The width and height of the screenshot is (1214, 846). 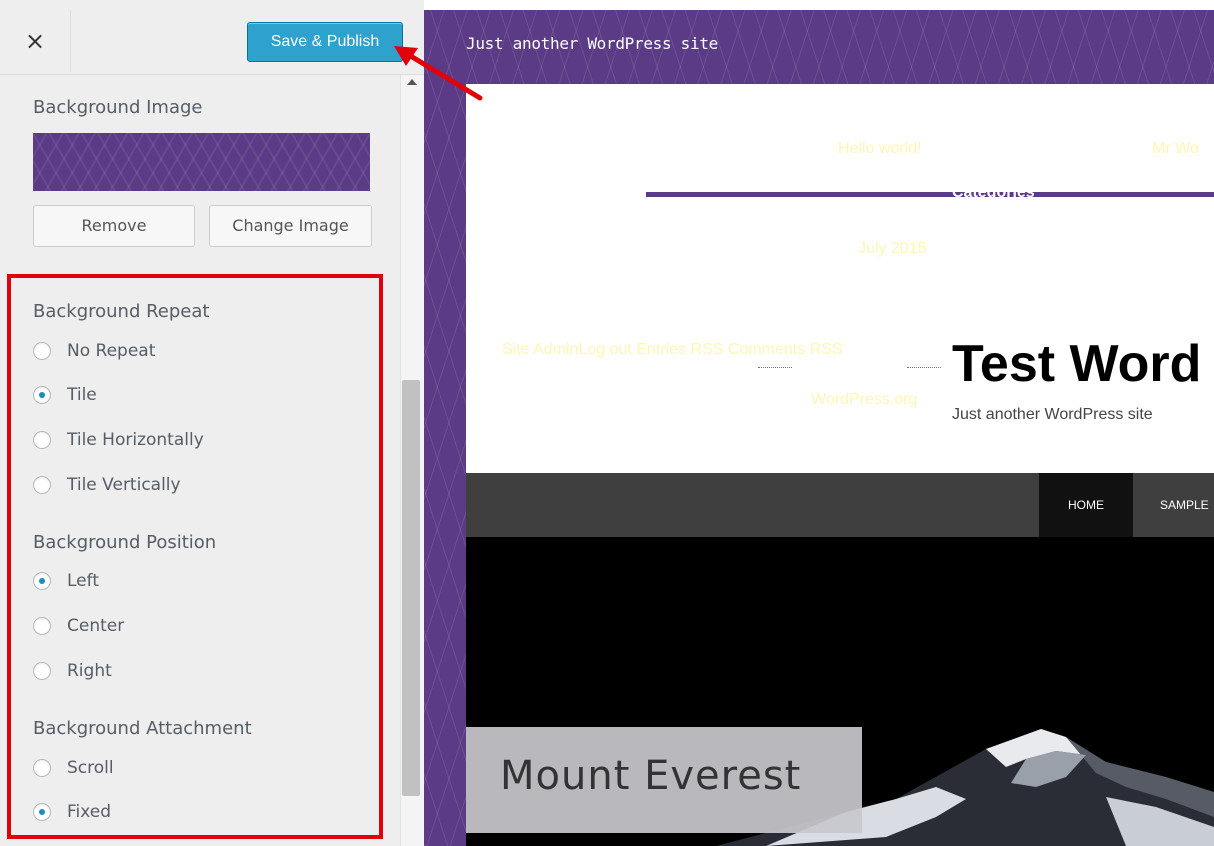 I want to click on customizer-header: × Save & Publish, so click(x=212, y=37).